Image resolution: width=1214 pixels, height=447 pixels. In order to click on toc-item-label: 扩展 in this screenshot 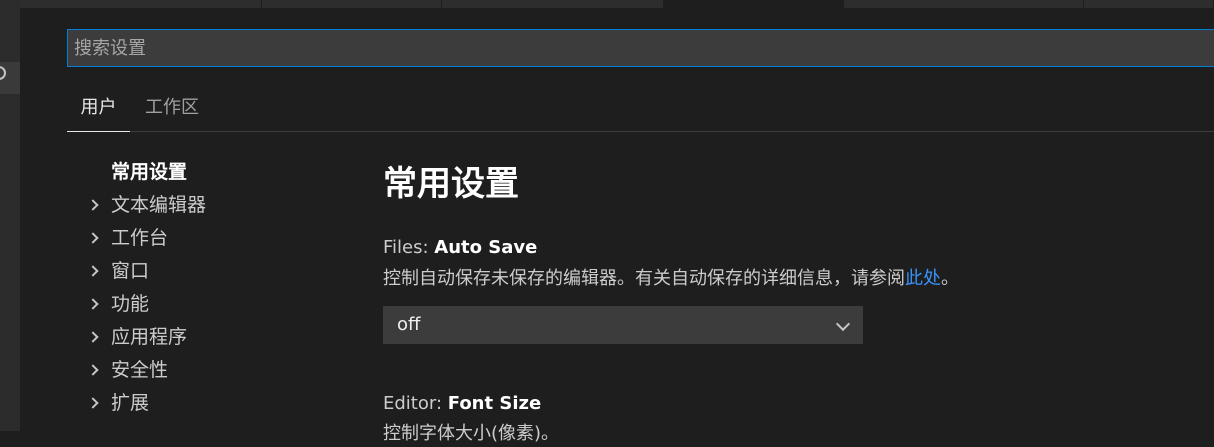, I will do `click(130, 403)`.